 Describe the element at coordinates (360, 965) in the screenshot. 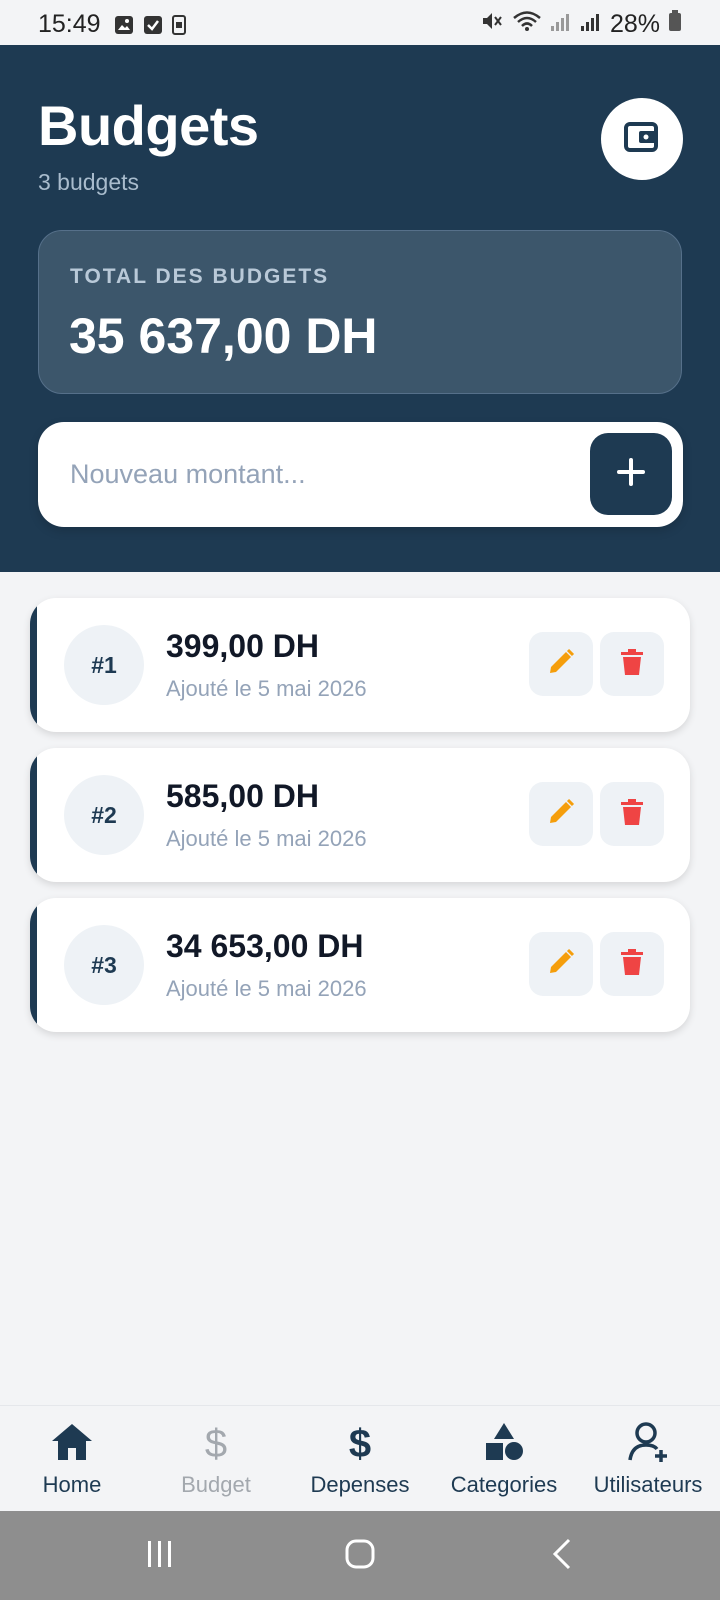

I see `list-item: #3 34 653,00 DH Ajouté le 5 mai 2026` at that location.